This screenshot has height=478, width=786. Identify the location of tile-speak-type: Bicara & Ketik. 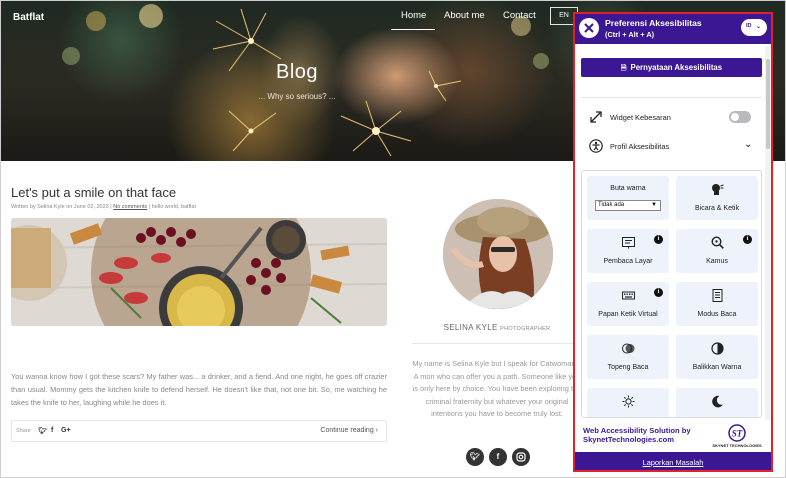
(717, 198).